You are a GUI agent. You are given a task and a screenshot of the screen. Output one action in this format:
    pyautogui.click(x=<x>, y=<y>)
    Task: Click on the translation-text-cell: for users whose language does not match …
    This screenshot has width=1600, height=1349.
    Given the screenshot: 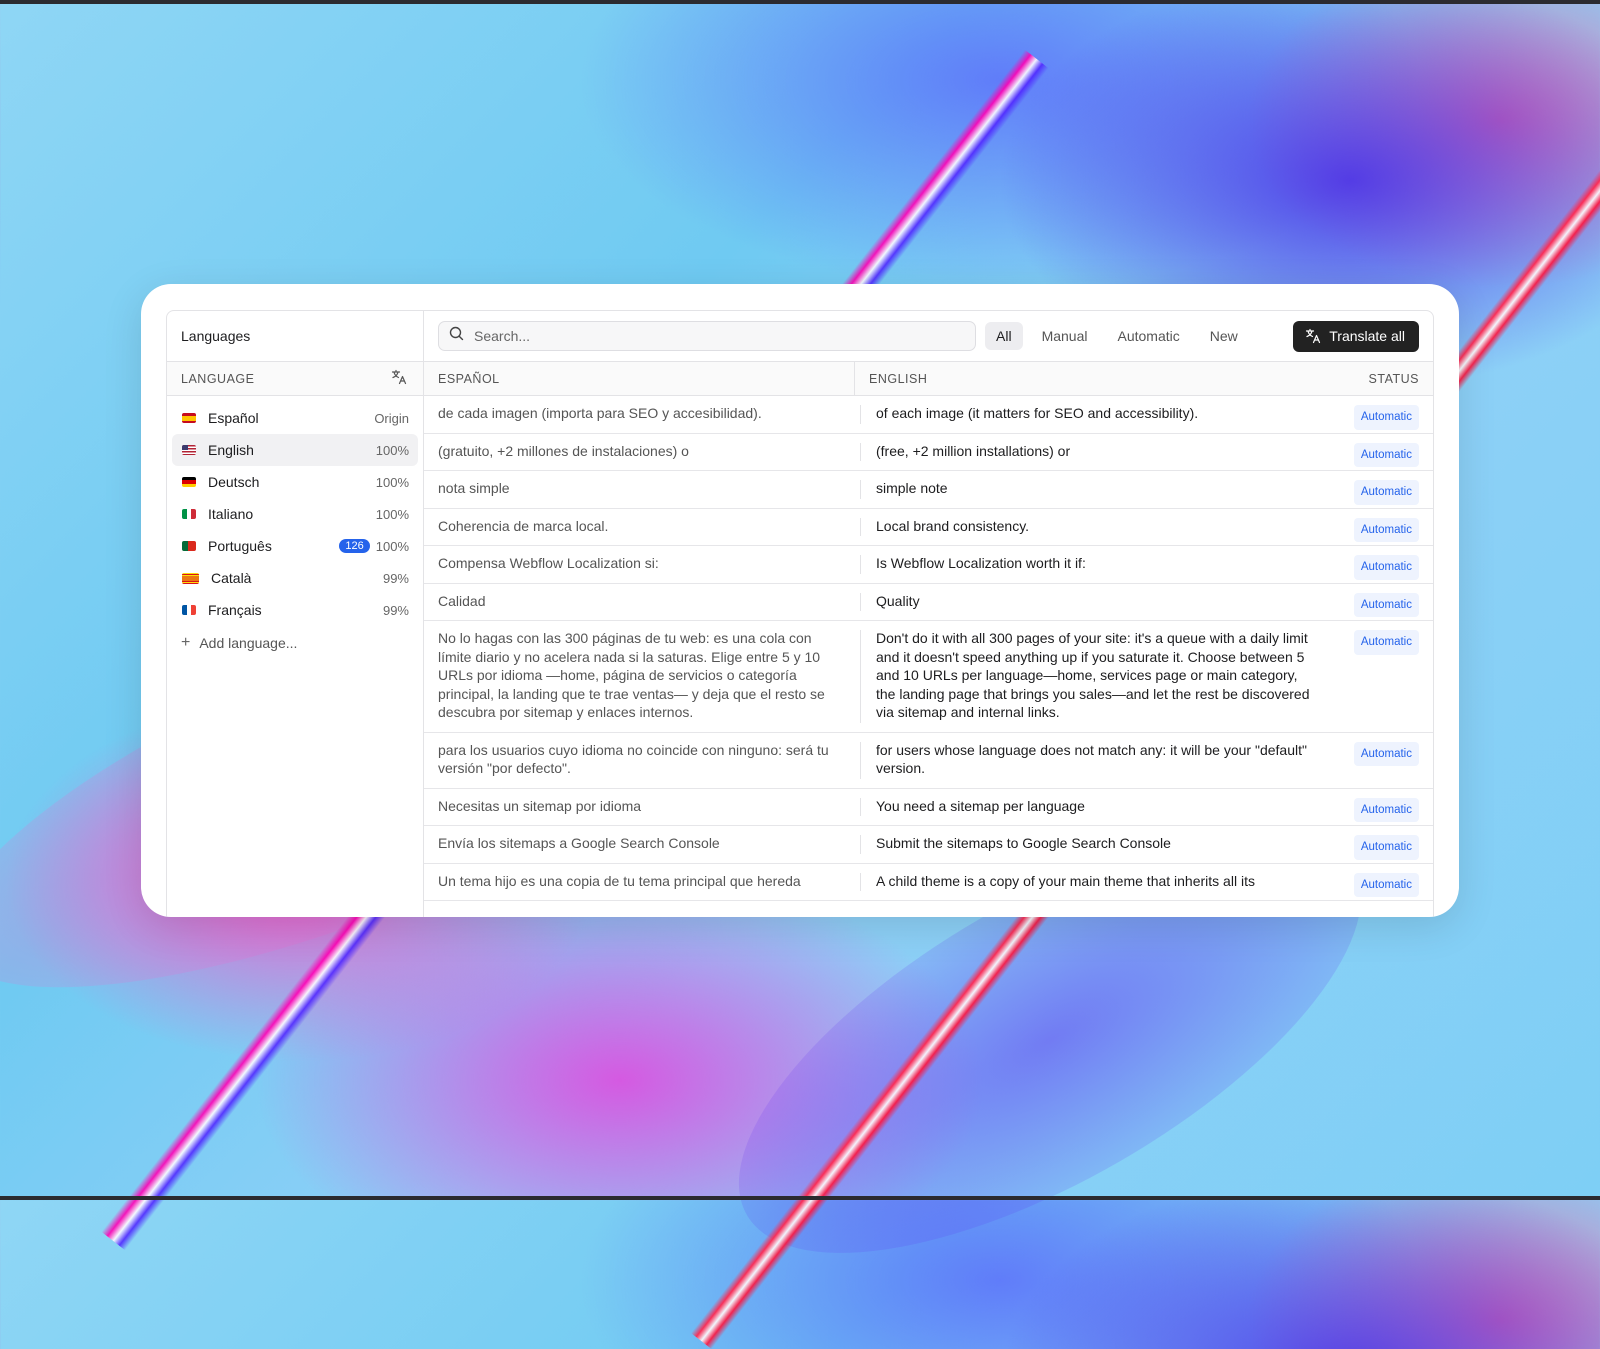 What is the action you would take?
    pyautogui.click(x=1092, y=760)
    